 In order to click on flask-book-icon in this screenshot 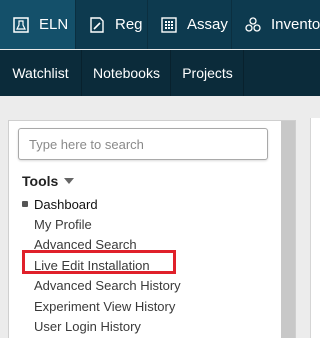, I will do `click(21, 25)`.